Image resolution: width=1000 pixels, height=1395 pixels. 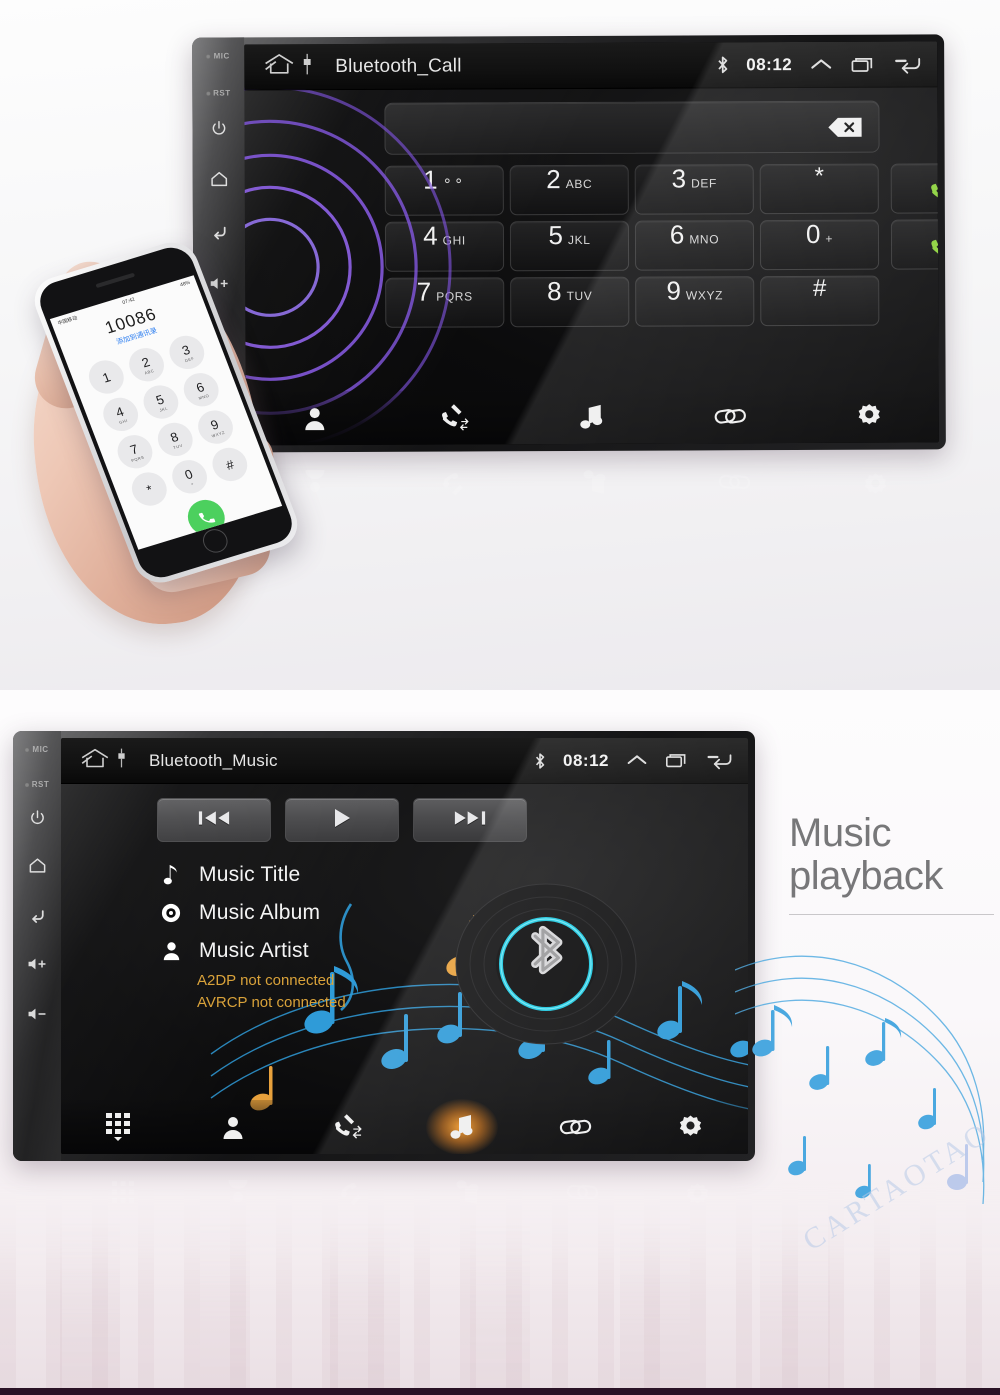 What do you see at coordinates (253, 875) in the screenshot?
I see `track-info-row: Music Title` at bounding box center [253, 875].